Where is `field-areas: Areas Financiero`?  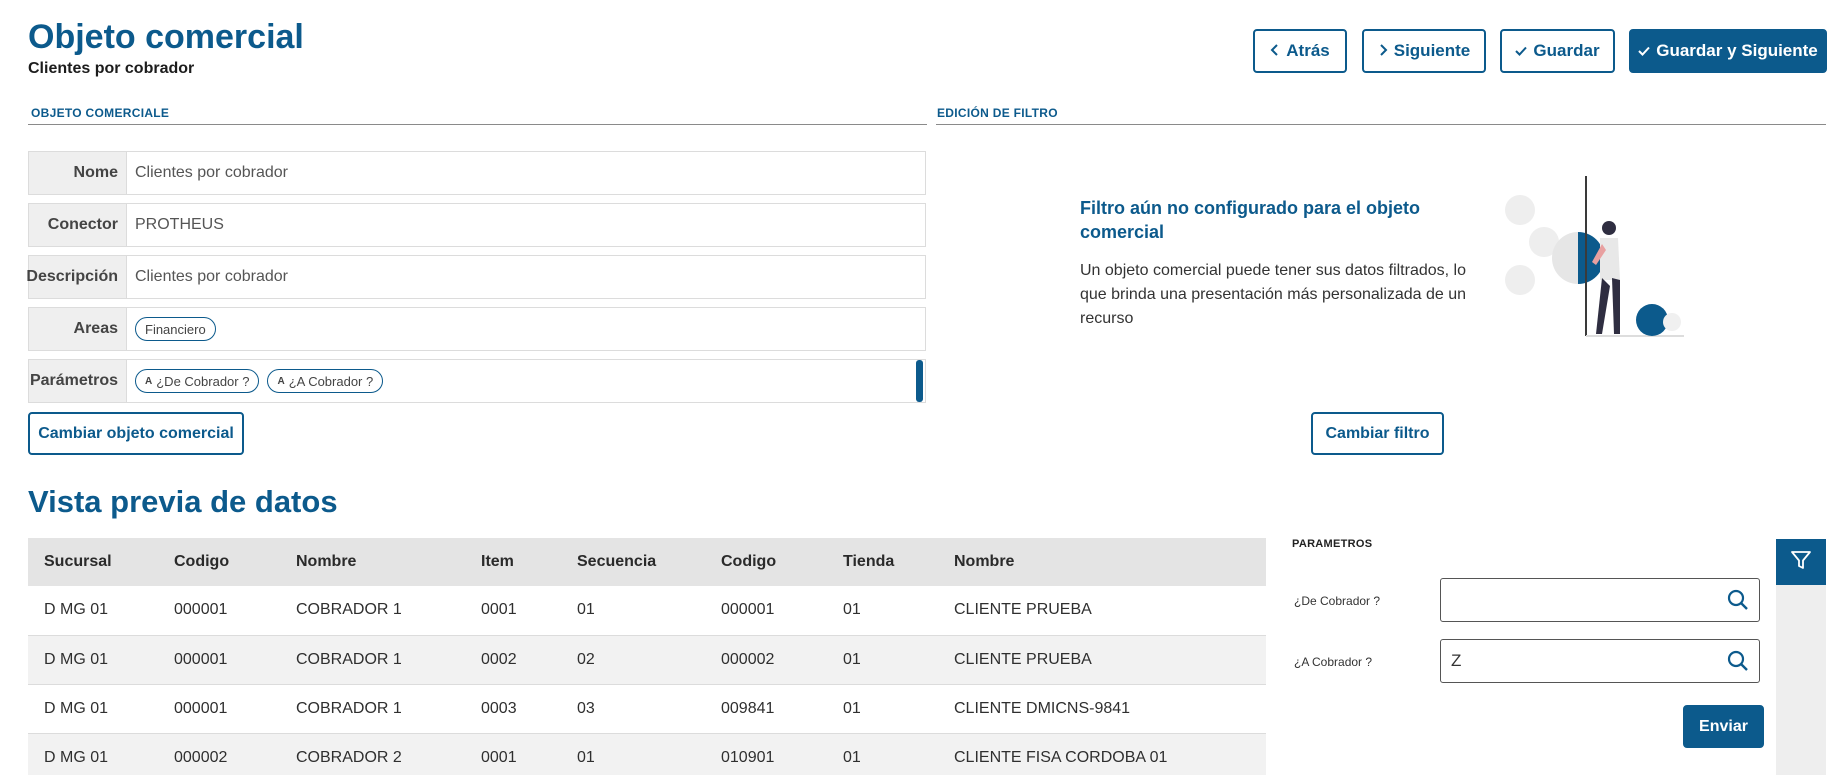
field-areas: Areas Financiero is located at coordinates (477, 329).